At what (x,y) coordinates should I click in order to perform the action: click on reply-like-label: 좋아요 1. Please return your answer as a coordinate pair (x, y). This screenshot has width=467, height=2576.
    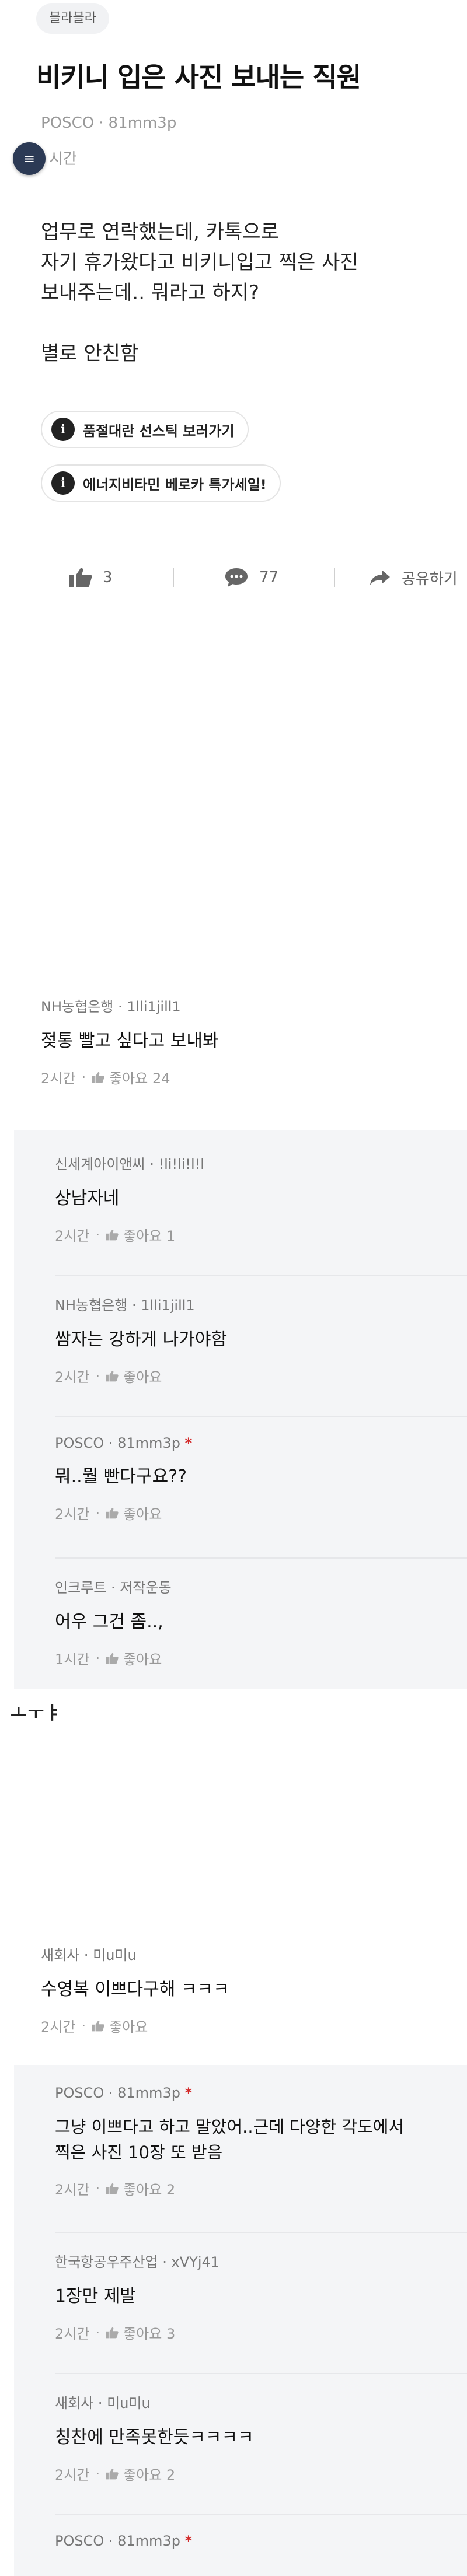
    Looking at the image, I should click on (149, 1236).